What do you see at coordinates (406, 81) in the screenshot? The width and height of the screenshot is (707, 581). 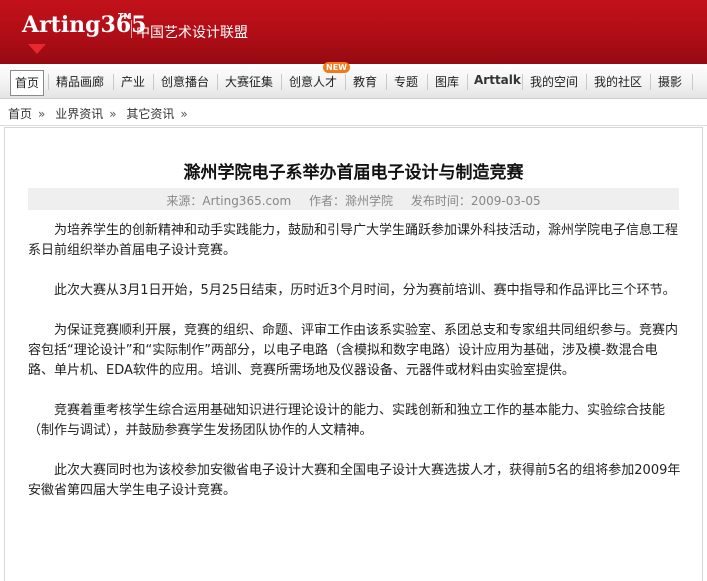 I see `nav-item-topics: 专题` at bounding box center [406, 81].